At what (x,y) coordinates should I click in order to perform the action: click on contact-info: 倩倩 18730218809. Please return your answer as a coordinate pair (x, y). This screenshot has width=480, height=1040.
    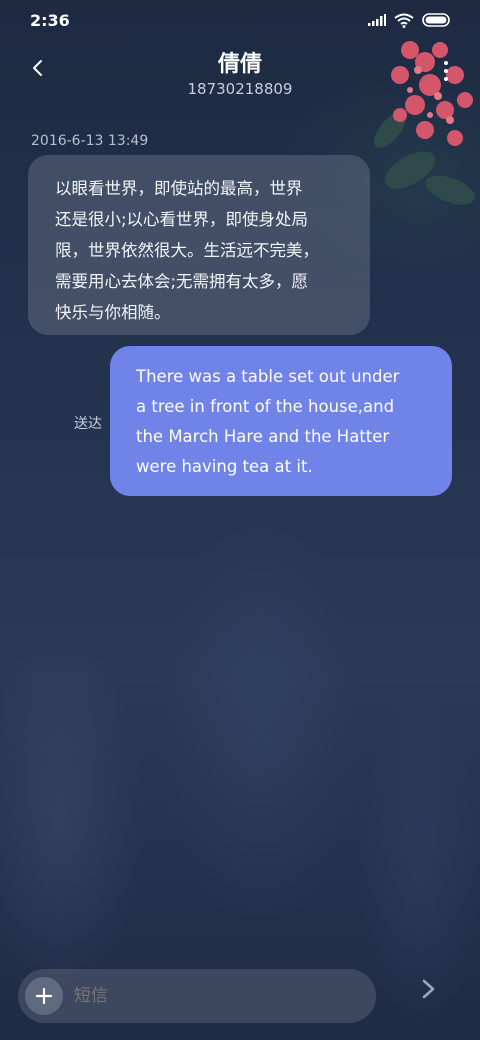
    Looking at the image, I should click on (240, 72).